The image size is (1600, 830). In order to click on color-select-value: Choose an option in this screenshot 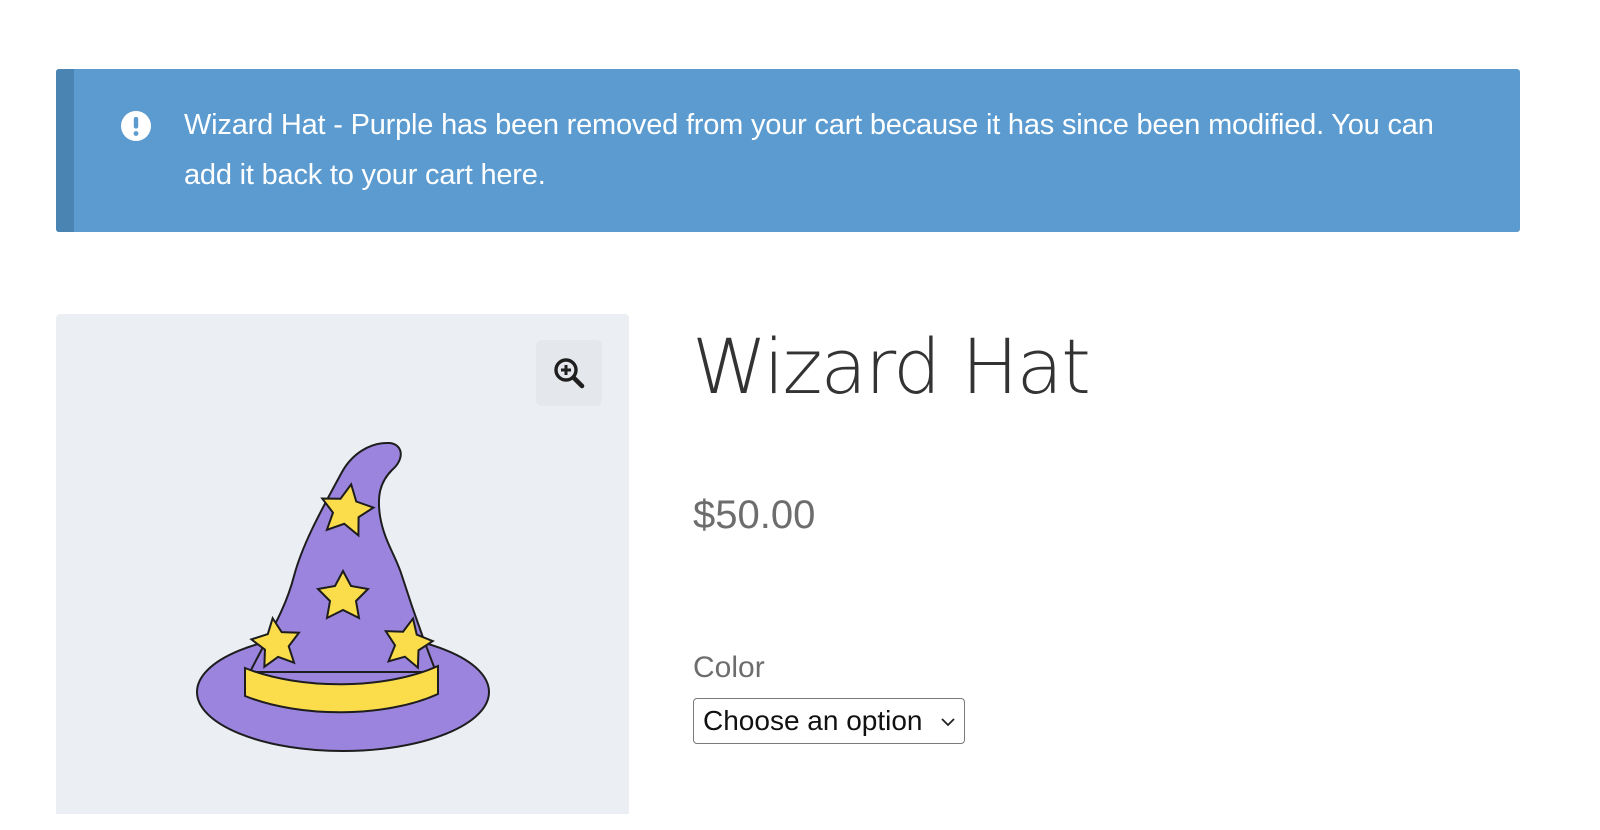, I will do `click(813, 720)`.